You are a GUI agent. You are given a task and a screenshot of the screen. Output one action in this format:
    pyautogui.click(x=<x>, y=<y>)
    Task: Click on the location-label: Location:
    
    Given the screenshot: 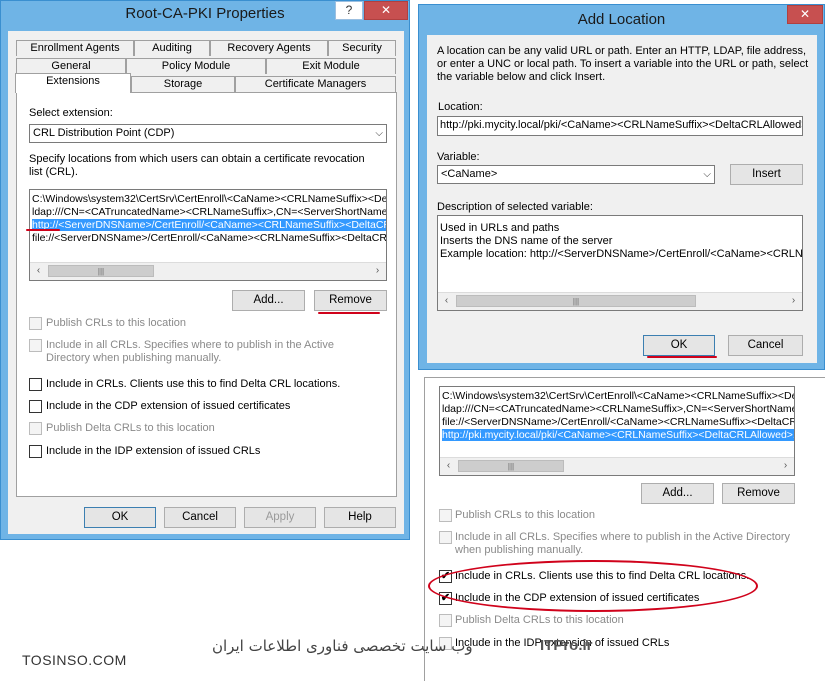 What is the action you would take?
    pyautogui.click(x=460, y=107)
    